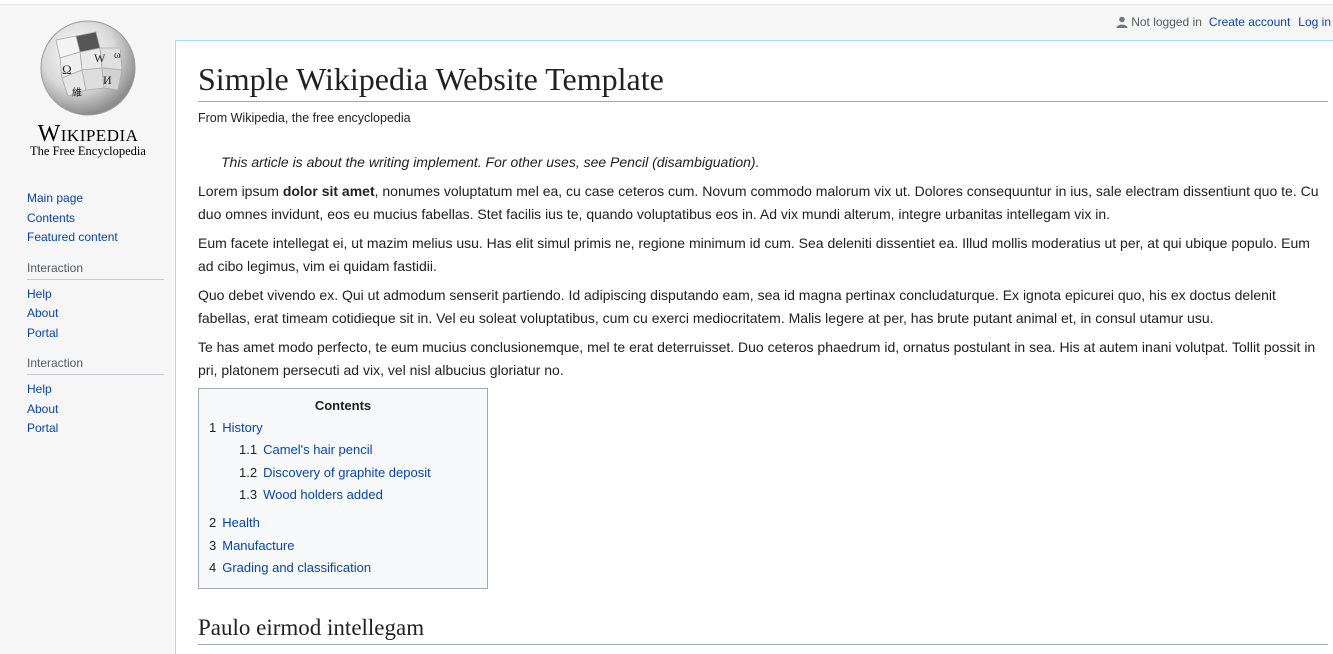 The width and height of the screenshot is (1333, 654). Describe the element at coordinates (317, 449) in the screenshot. I see `toc-link-camels-hair-pencil: Camel's hair pencil` at that location.